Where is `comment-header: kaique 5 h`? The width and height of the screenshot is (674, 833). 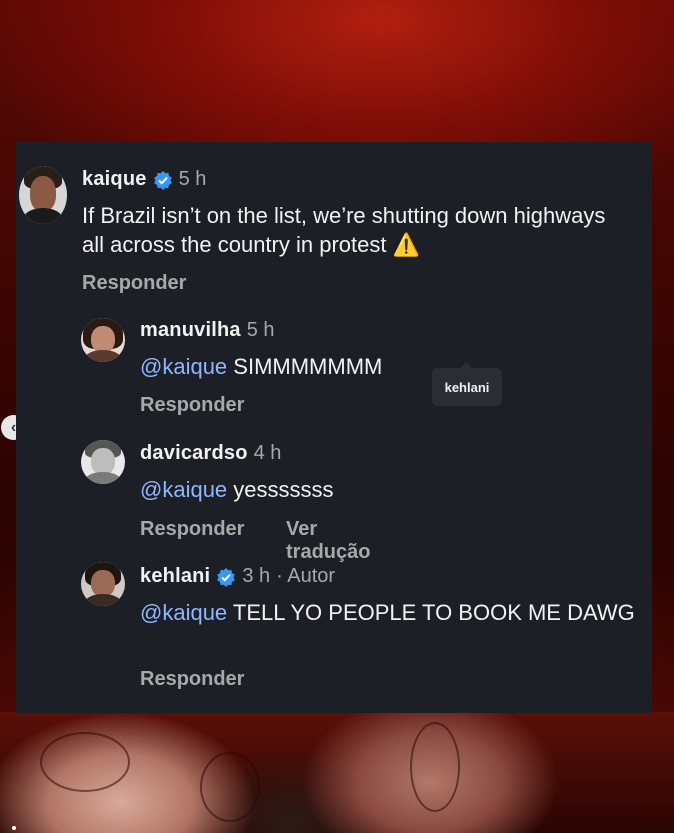
comment-header: kaique 5 h is located at coordinates (144, 179).